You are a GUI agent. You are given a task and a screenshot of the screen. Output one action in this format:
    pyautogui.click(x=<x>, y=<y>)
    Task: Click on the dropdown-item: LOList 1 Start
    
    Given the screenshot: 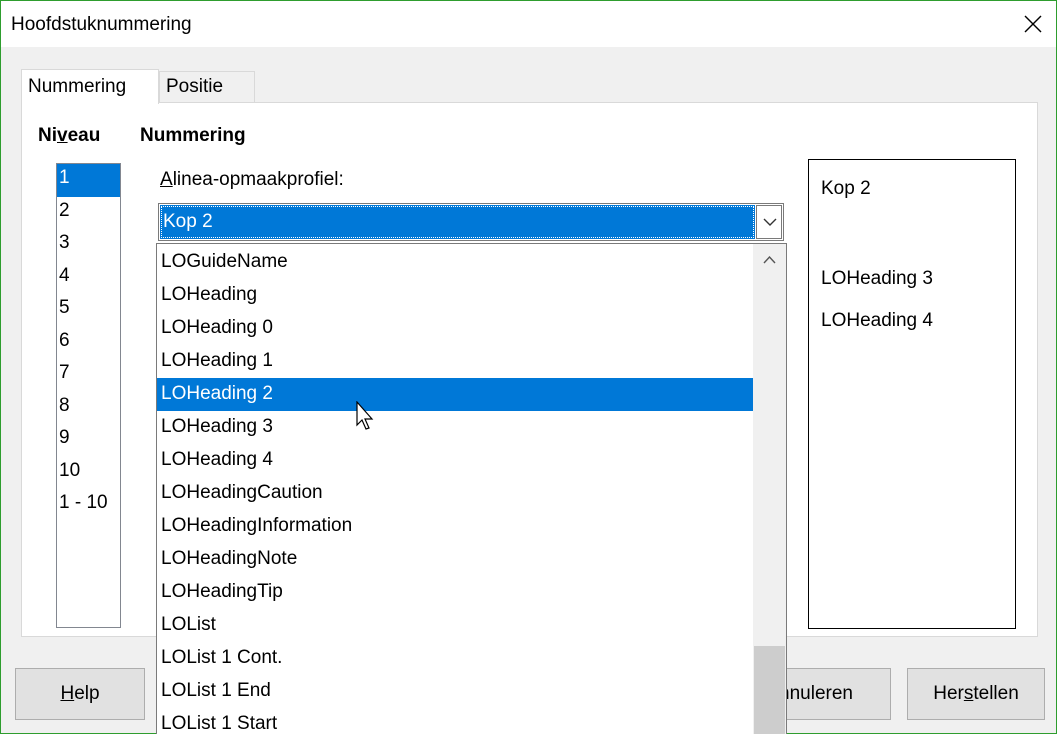 What is the action you would take?
    pyautogui.click(x=455, y=721)
    